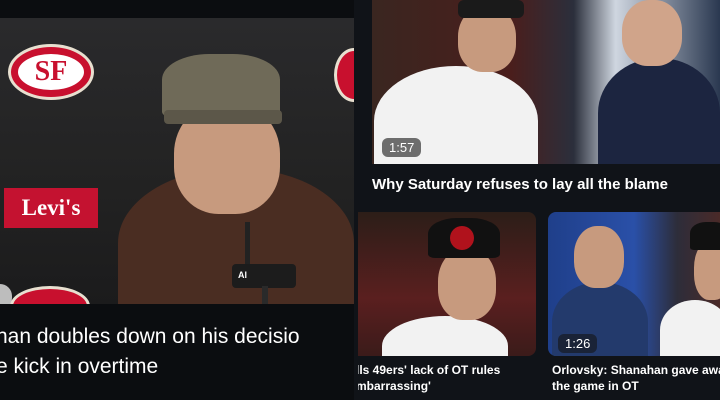 This screenshot has width=720, height=400. What do you see at coordinates (264, 276) in the screenshot?
I see `microphone-flag: Al` at bounding box center [264, 276].